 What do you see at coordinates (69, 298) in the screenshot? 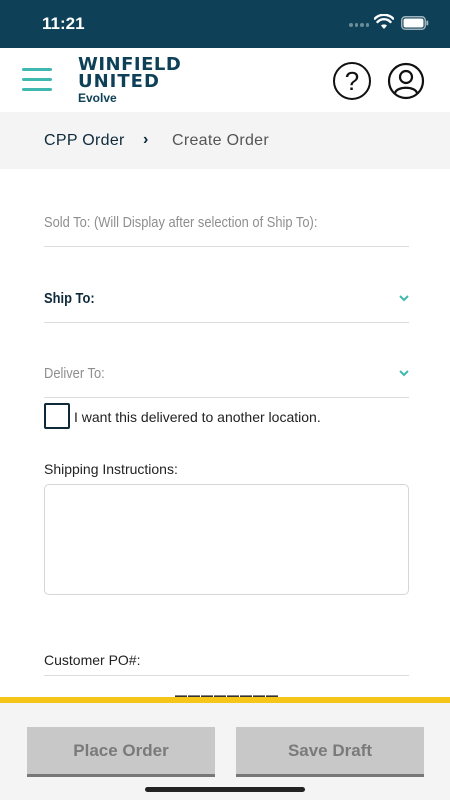
I see `ship-to-label: Ship To:` at bounding box center [69, 298].